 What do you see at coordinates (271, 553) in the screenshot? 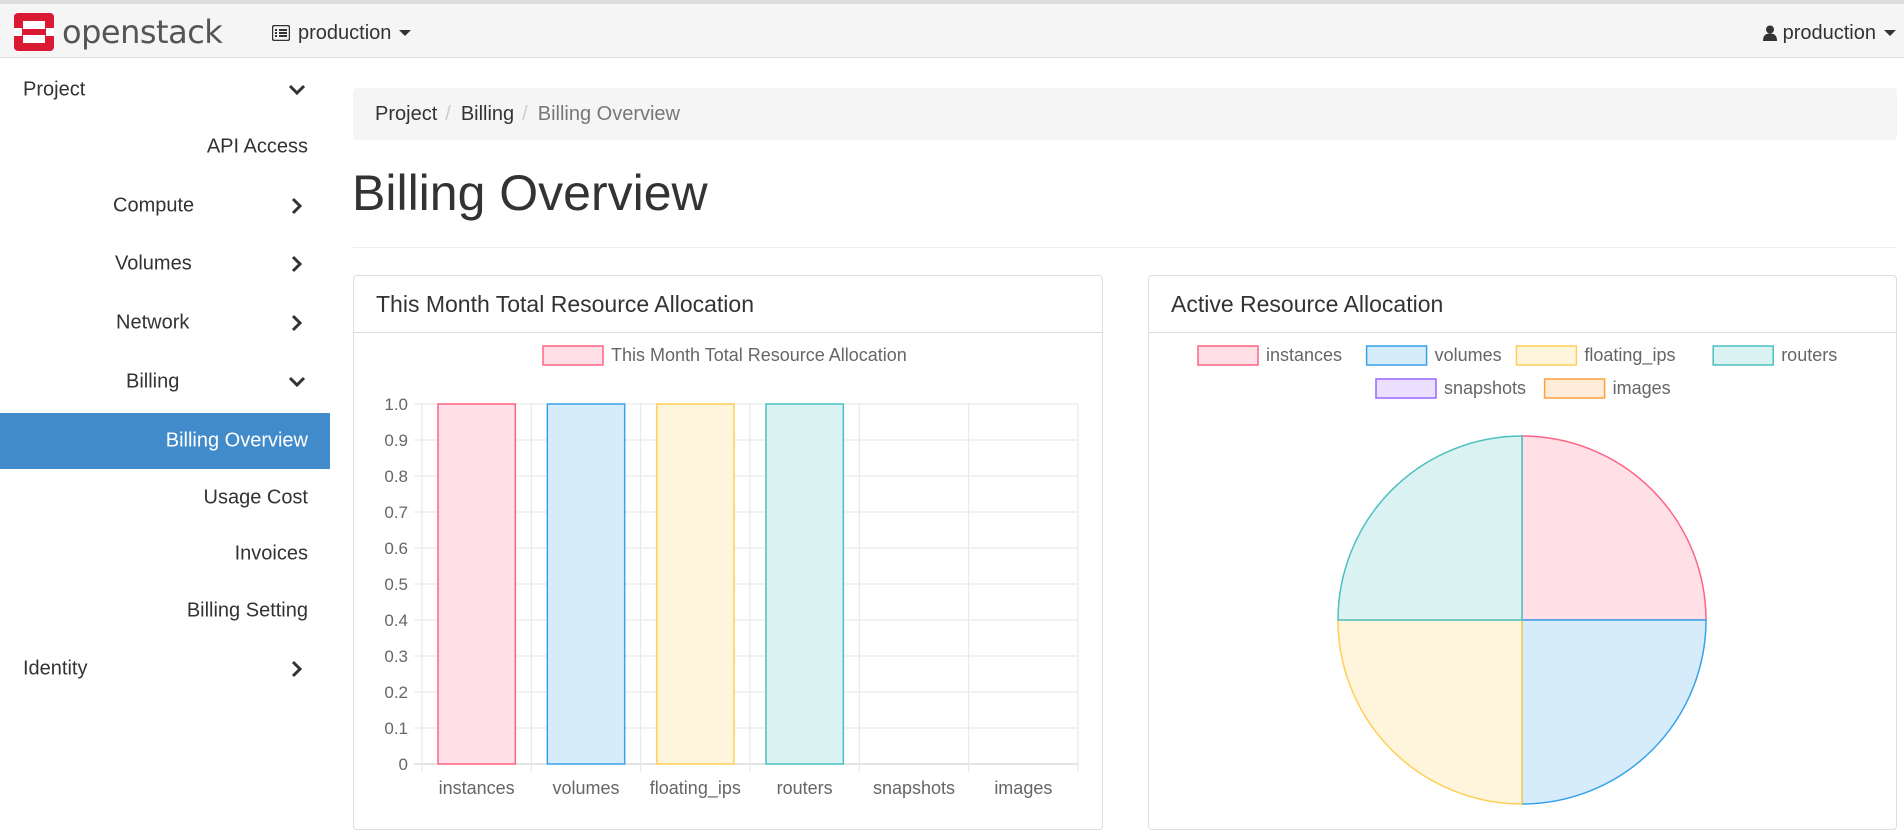
I see `sidebar-item-label: Invoices` at bounding box center [271, 553].